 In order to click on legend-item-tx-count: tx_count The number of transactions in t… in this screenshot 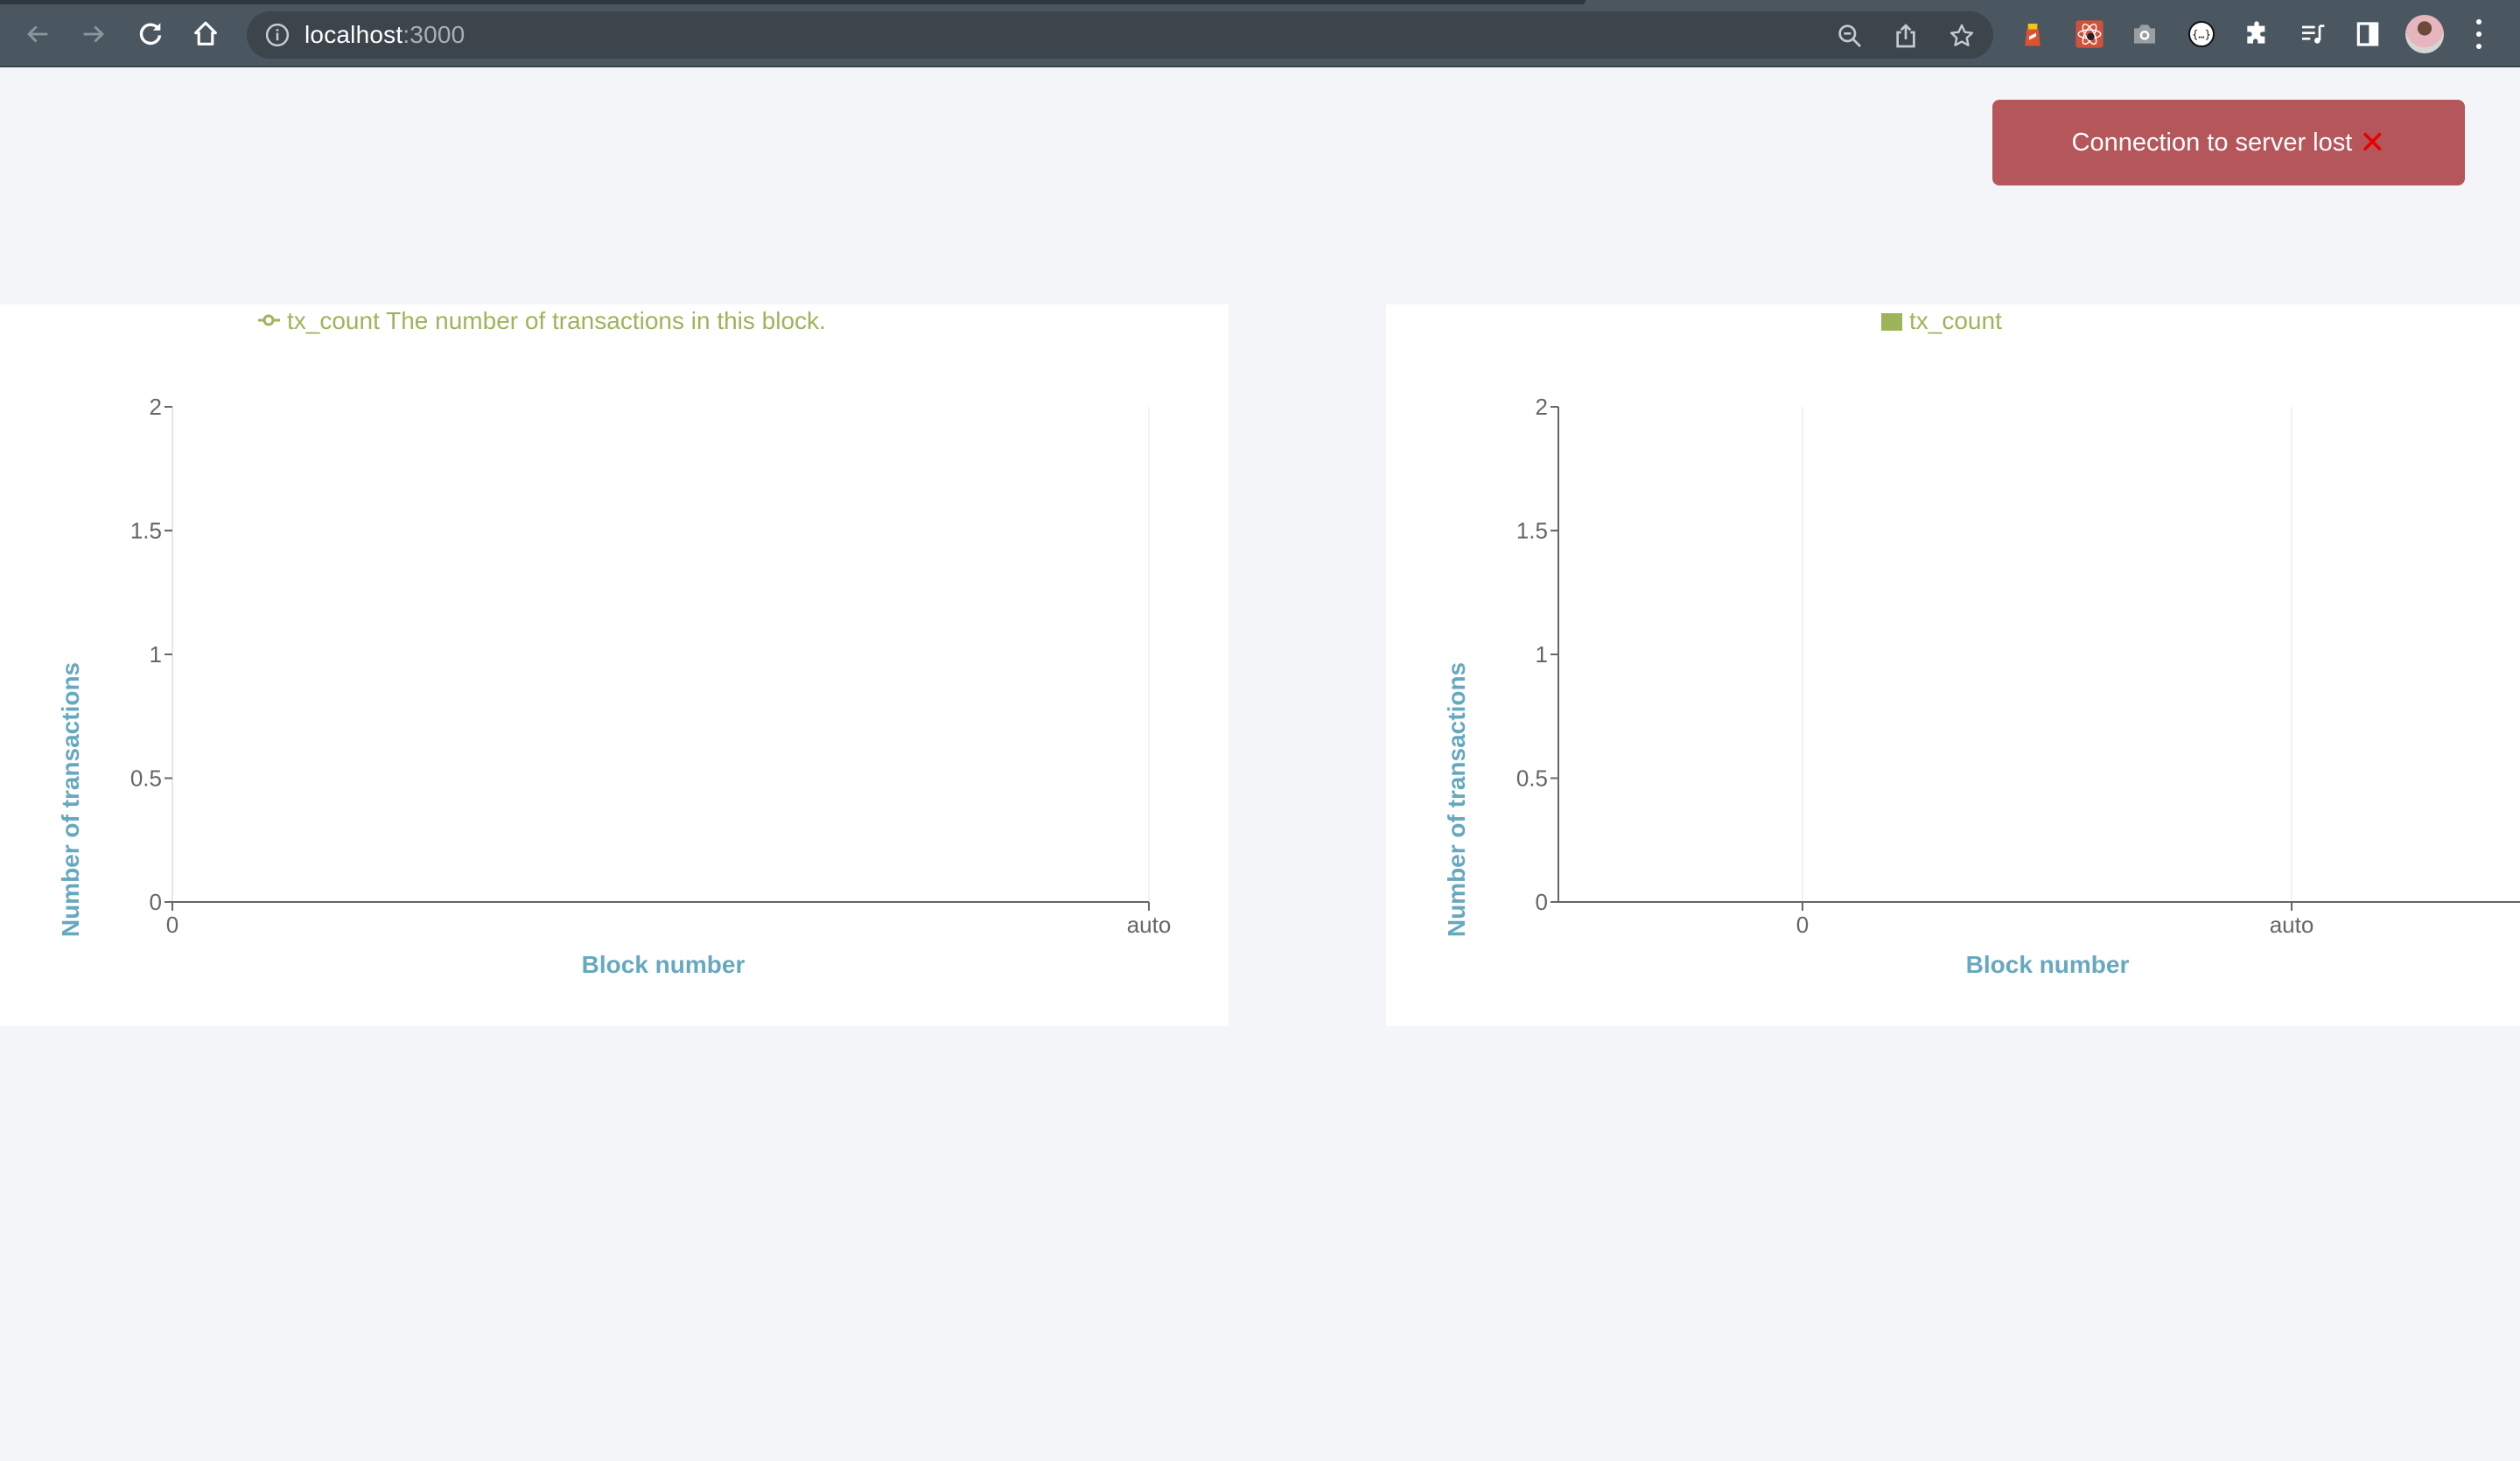, I will do `click(542, 320)`.